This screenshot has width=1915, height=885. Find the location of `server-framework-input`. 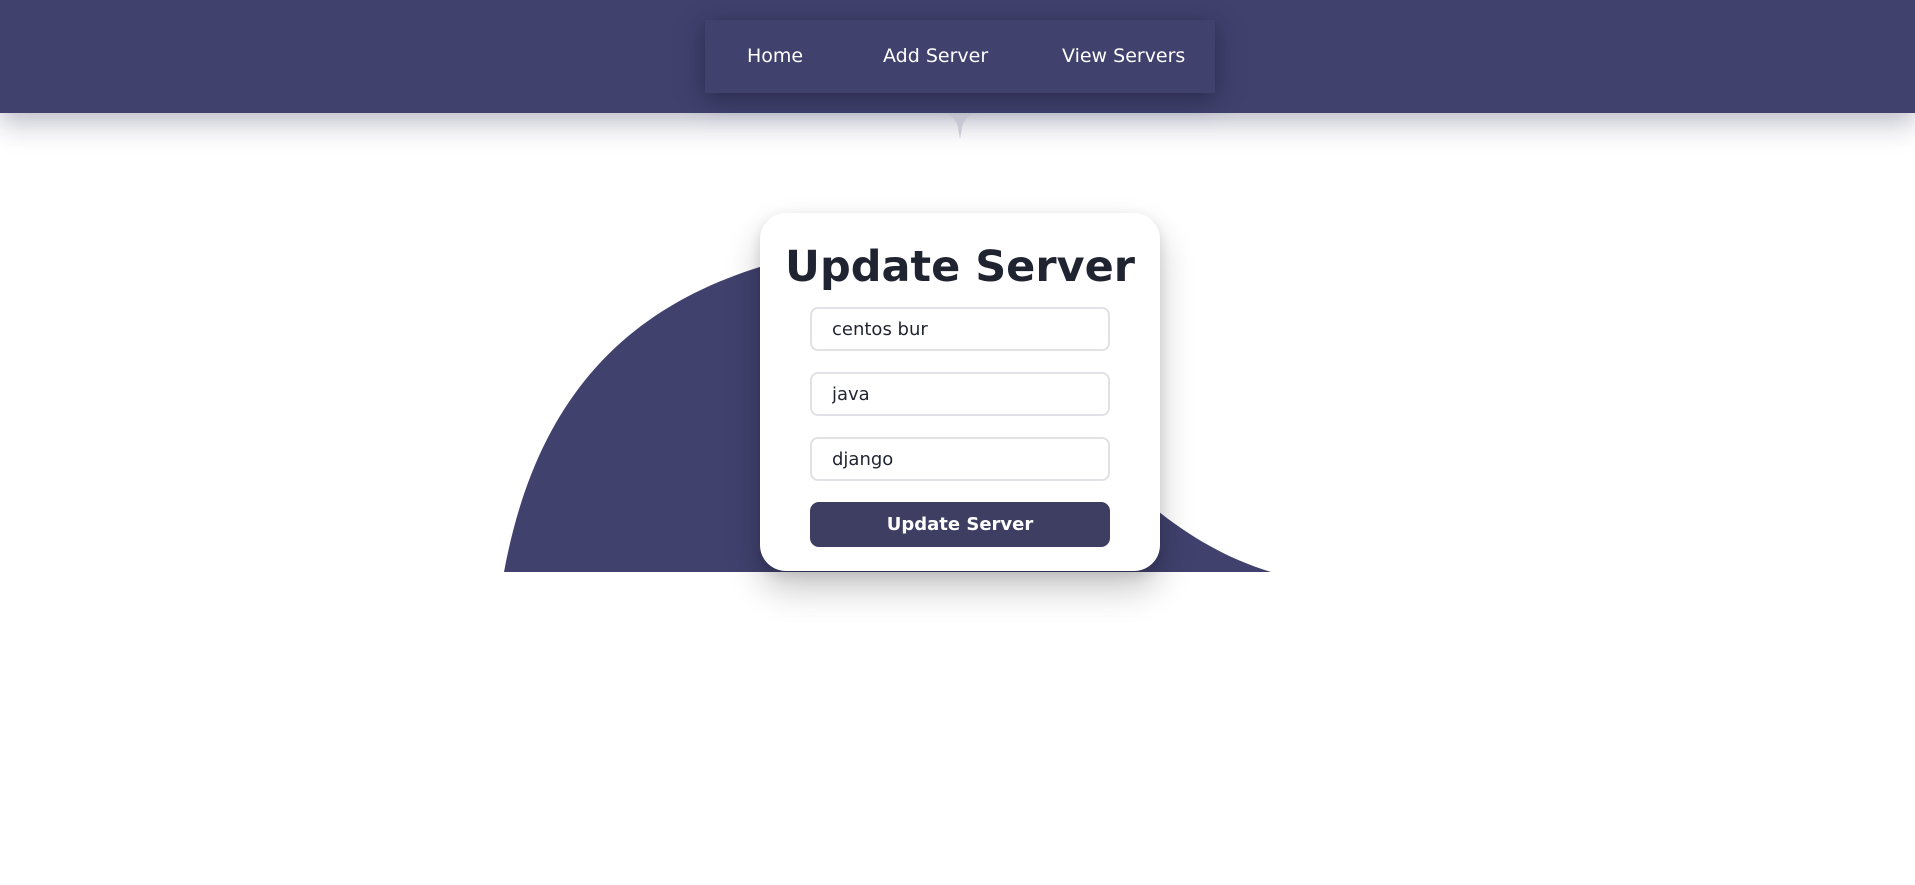

server-framework-input is located at coordinates (960, 459).